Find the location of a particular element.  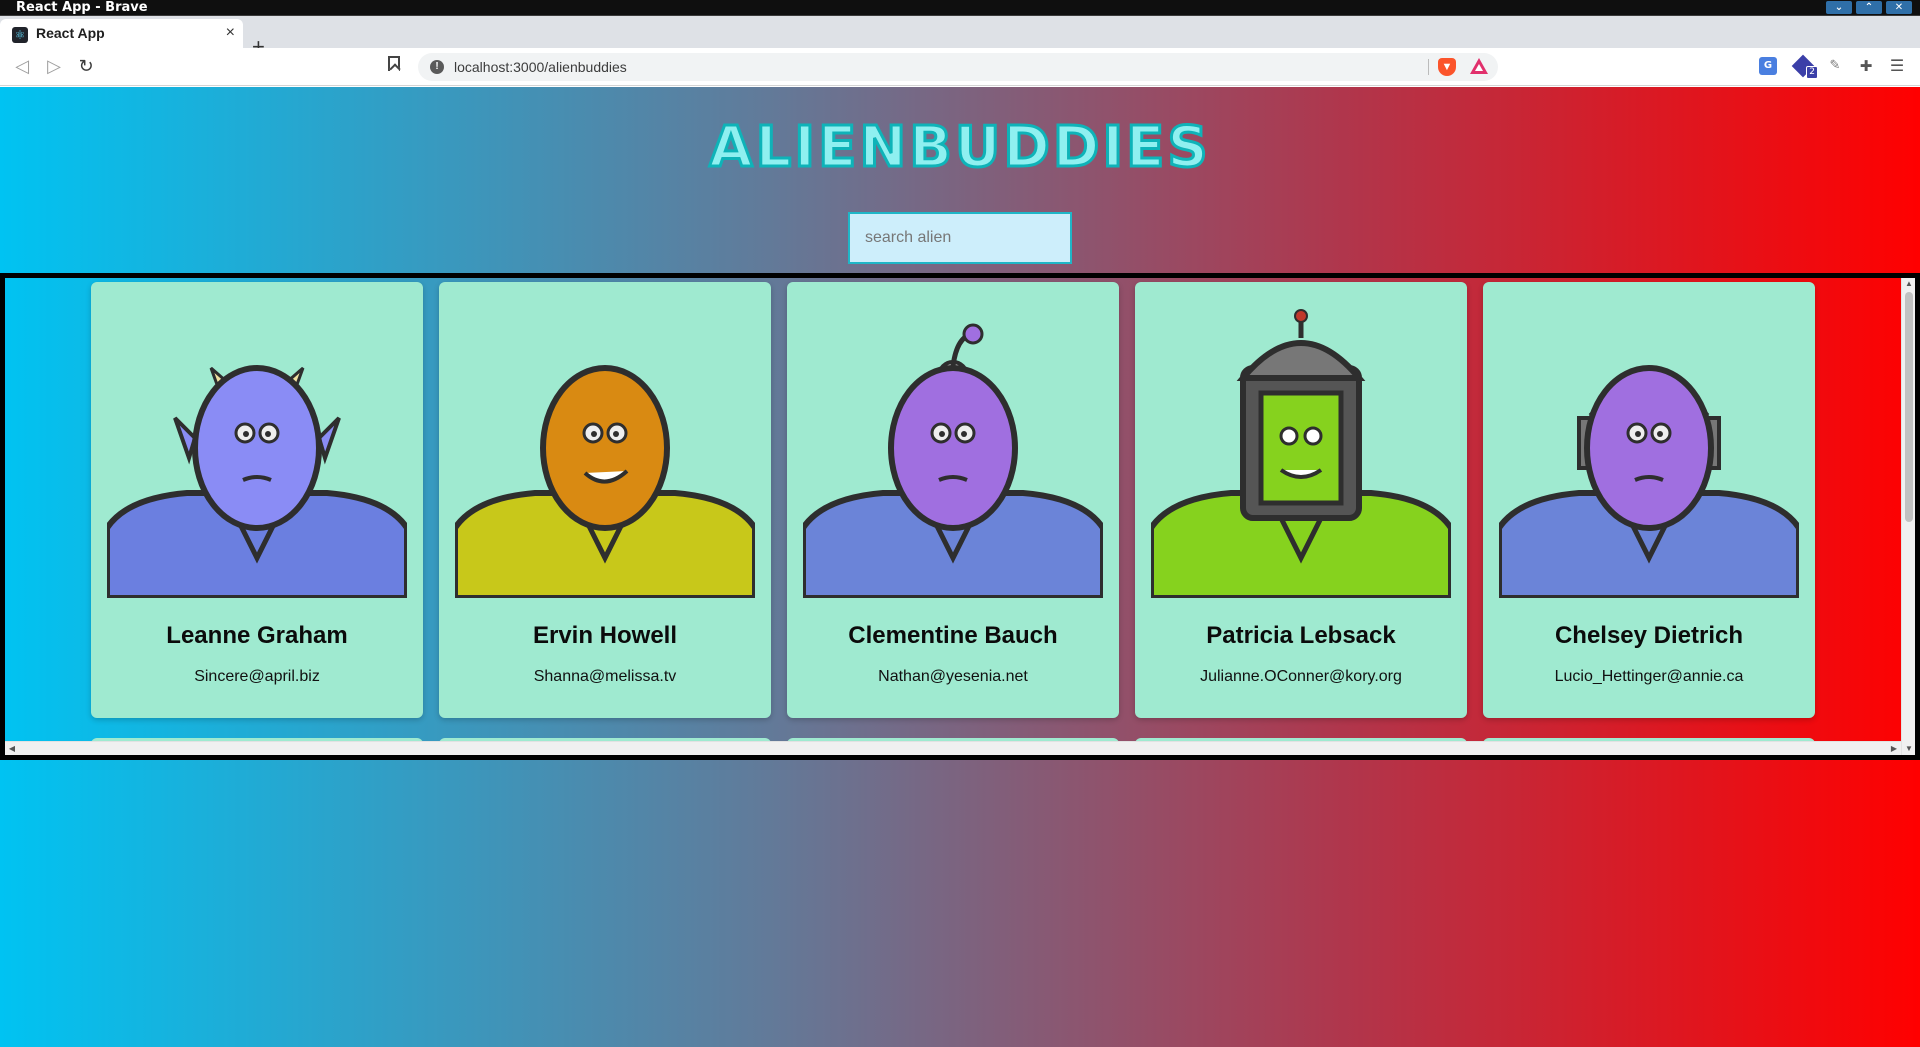

alien-card: Chelsey Dietrich Lucio_Hettinger@annie.ca is located at coordinates (1649, 500).